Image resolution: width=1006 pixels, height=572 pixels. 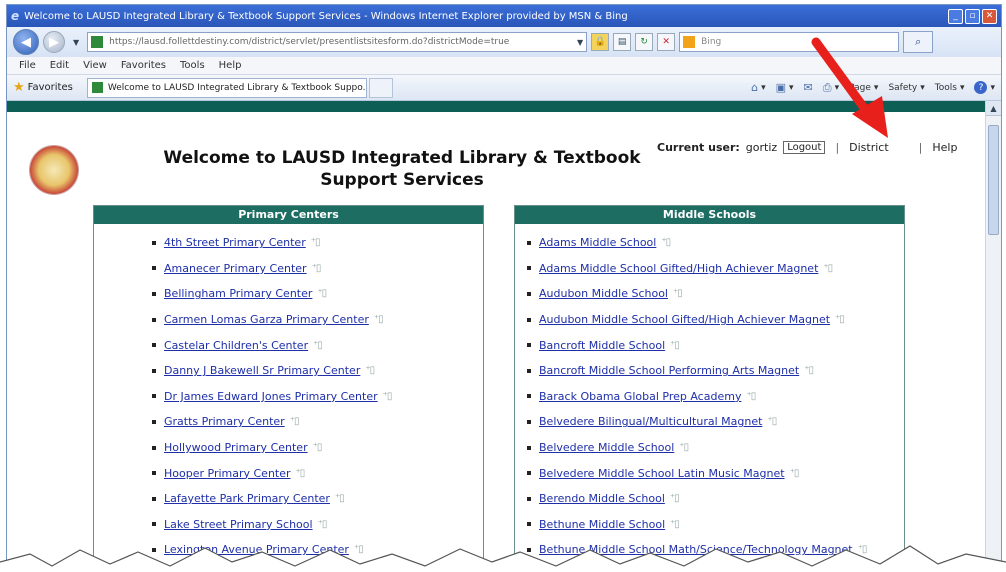 I want to click on refresh-icon: ↻, so click(x=644, y=42).